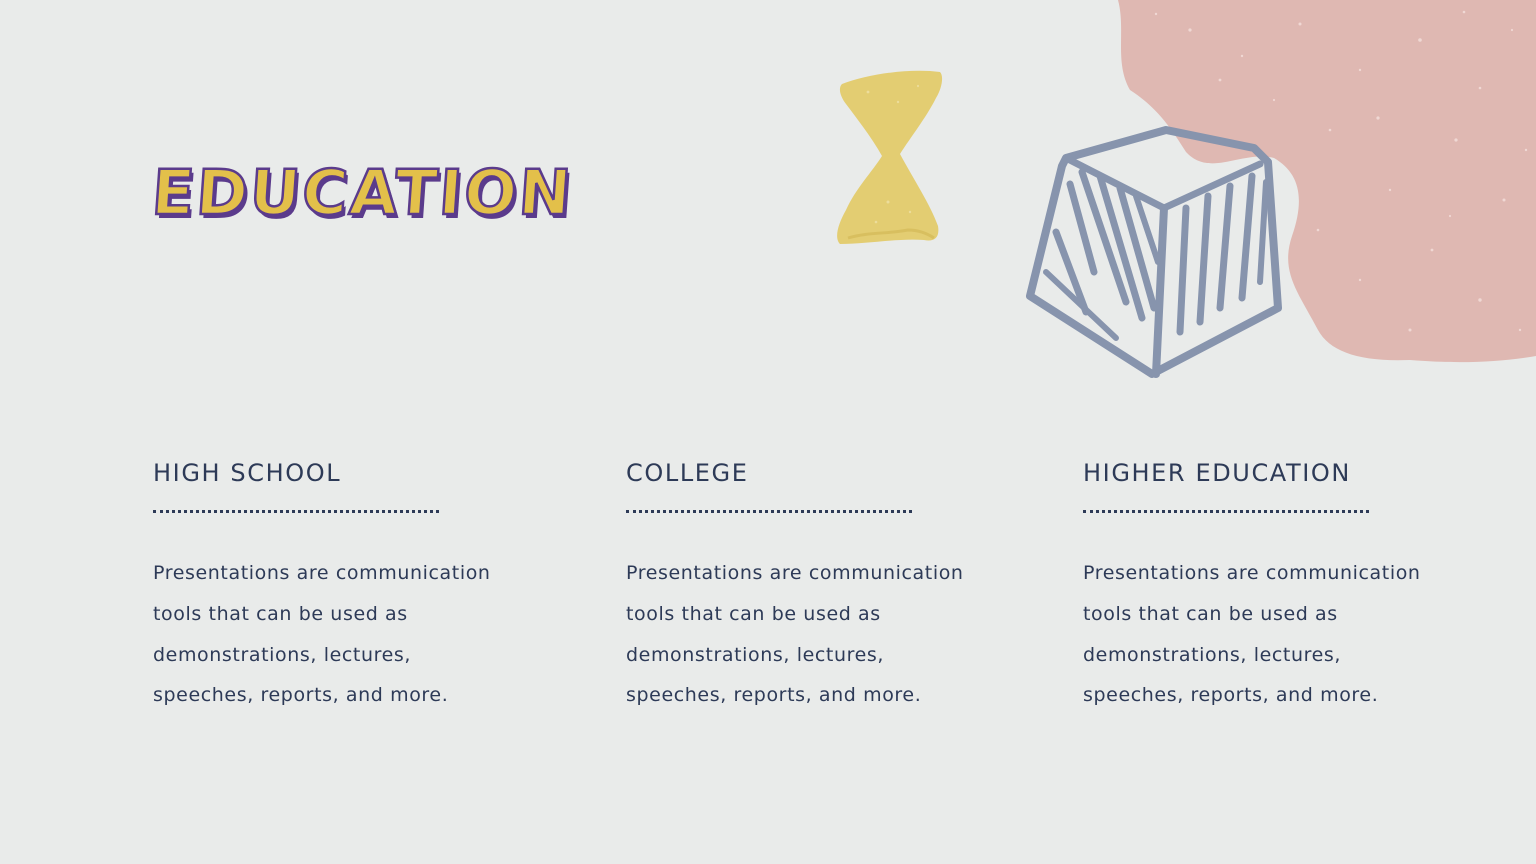  Describe the element at coordinates (247, 473) in the screenshot. I see `column-heading: HIGH SCHOOL` at that location.